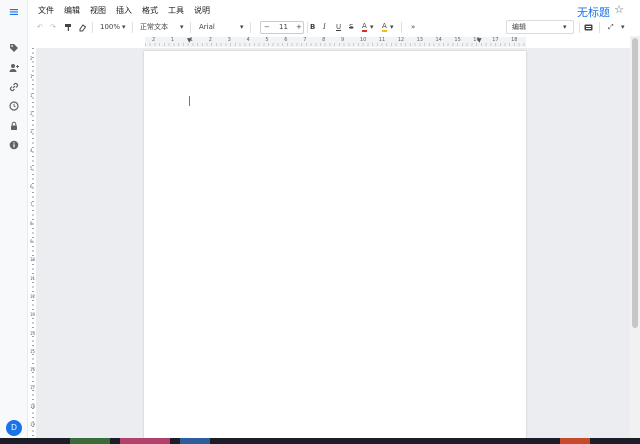 Image resolution: width=640 pixels, height=444 pixels. I want to click on bold-button: B, so click(312, 27).